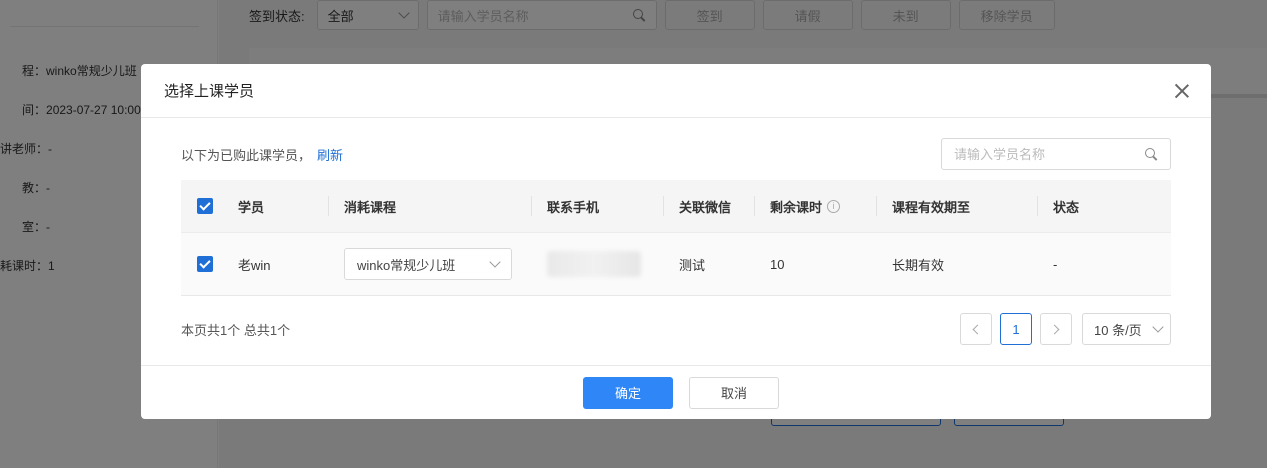  I want to click on student-search, so click(1056, 154).